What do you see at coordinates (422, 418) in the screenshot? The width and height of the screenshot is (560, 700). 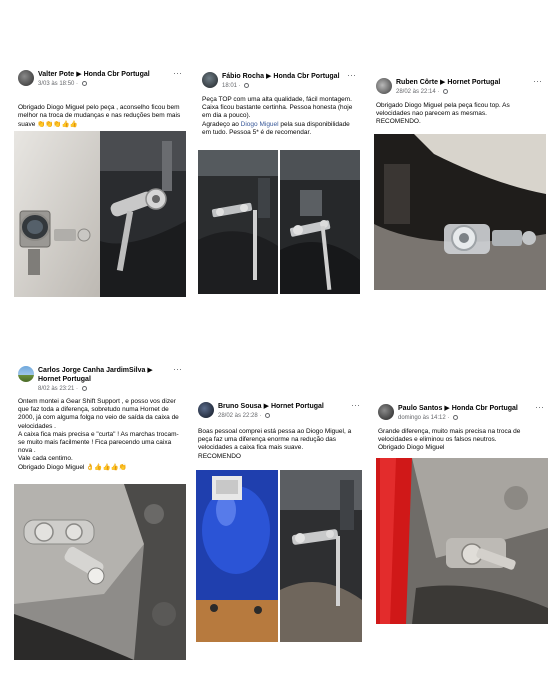 I see `post-time: domingo às 14:12` at bounding box center [422, 418].